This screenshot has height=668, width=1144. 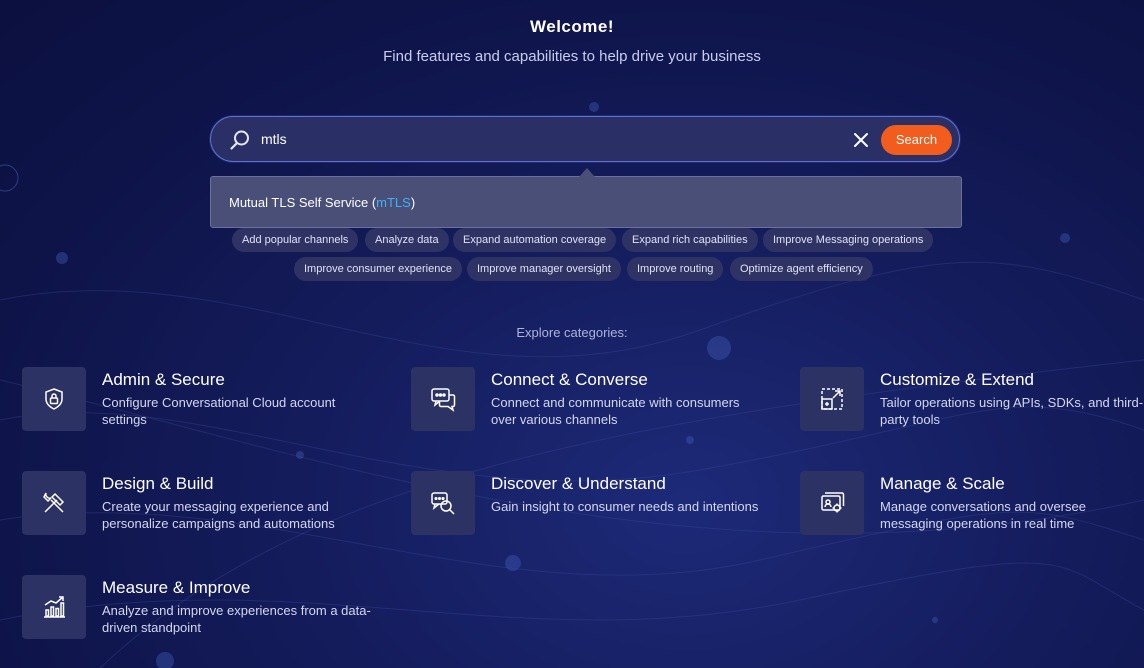 I want to click on chat-bubbles-icon, so click(x=443, y=399).